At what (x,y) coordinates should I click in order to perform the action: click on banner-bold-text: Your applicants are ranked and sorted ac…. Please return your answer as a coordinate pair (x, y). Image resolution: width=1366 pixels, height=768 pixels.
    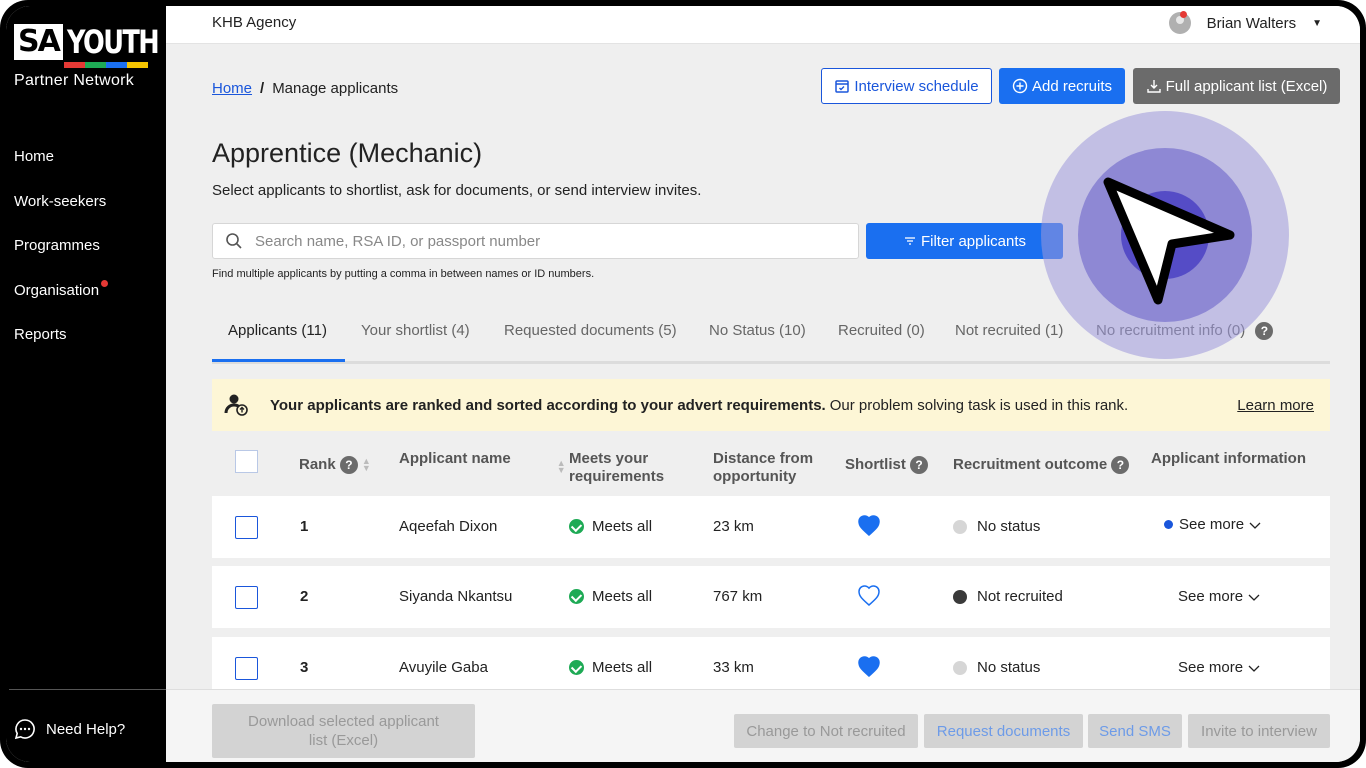
    Looking at the image, I should click on (548, 405).